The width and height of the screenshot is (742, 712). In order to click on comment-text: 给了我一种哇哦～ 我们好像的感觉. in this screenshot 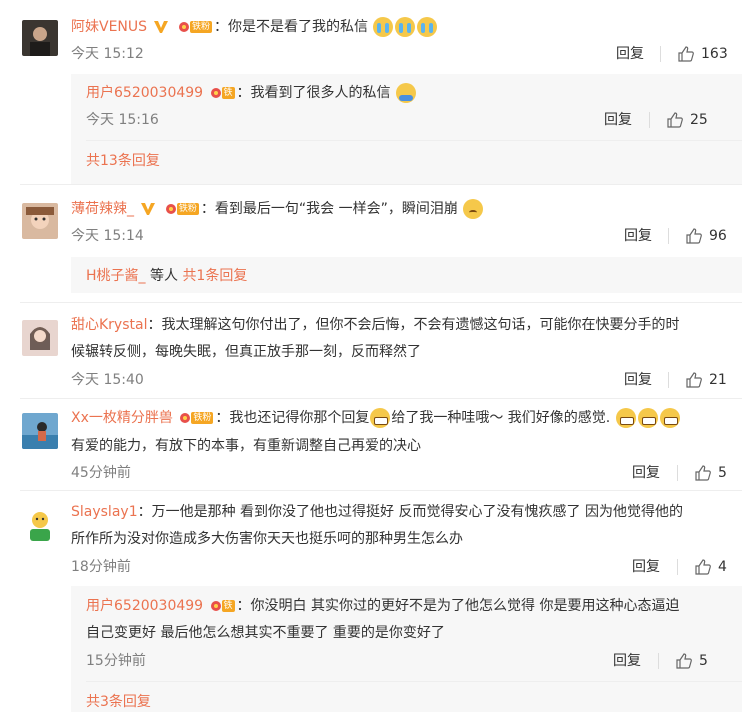, I will do `click(501, 418)`.